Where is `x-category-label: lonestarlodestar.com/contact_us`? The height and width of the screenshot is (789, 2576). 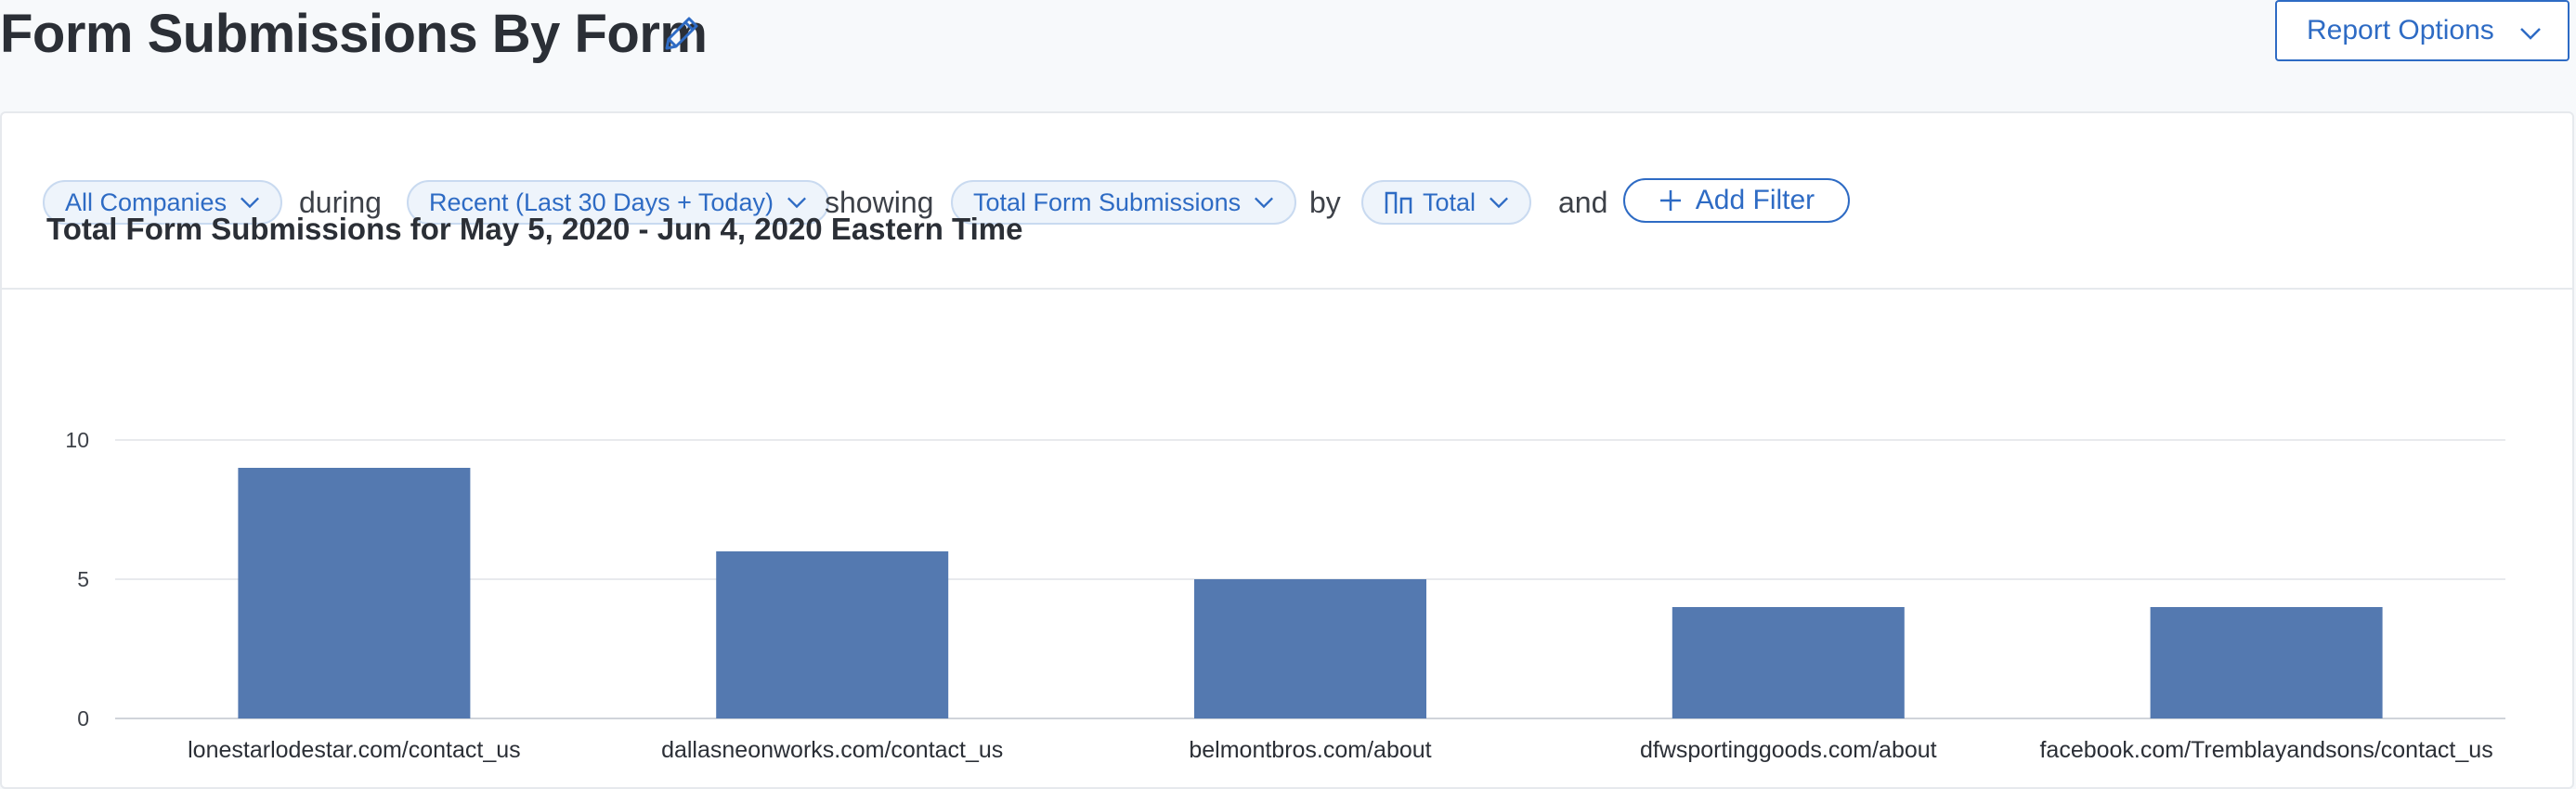
x-category-label: lonestarlodestar.com/contact_us is located at coordinates (355, 750).